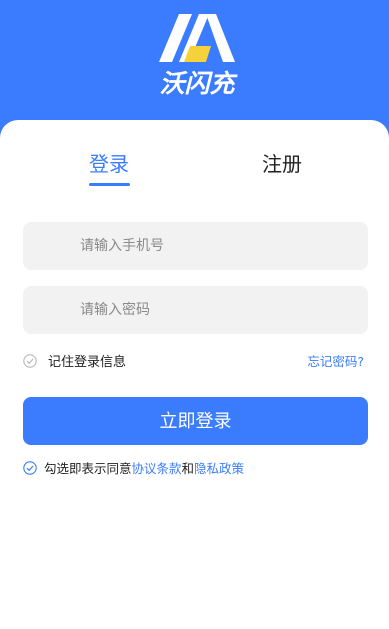 Image resolution: width=389 pixels, height=629 pixels. I want to click on app-logo: 沃闪充, so click(197, 55).